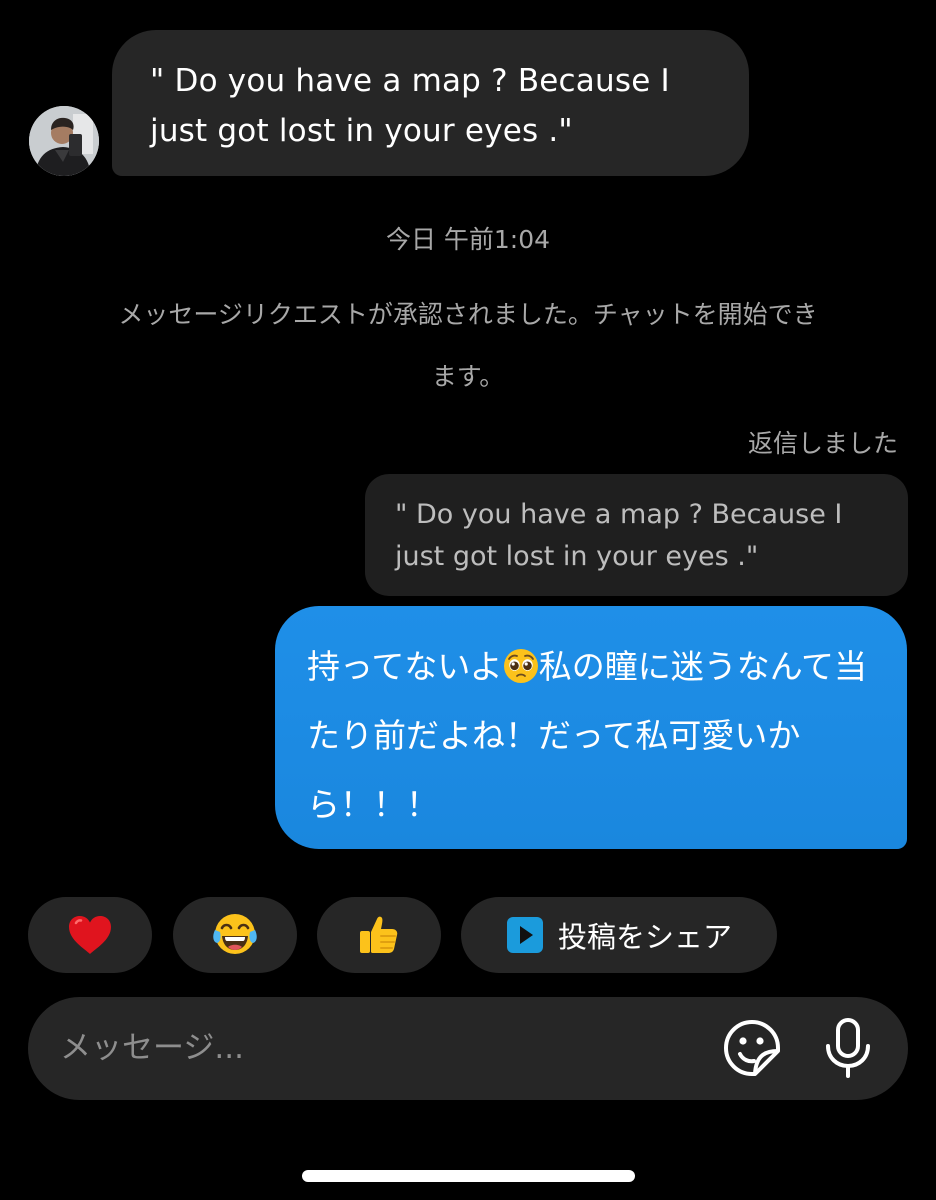 Image resolution: width=936 pixels, height=1200 pixels. I want to click on thumbs-up-icon, so click(379, 934).